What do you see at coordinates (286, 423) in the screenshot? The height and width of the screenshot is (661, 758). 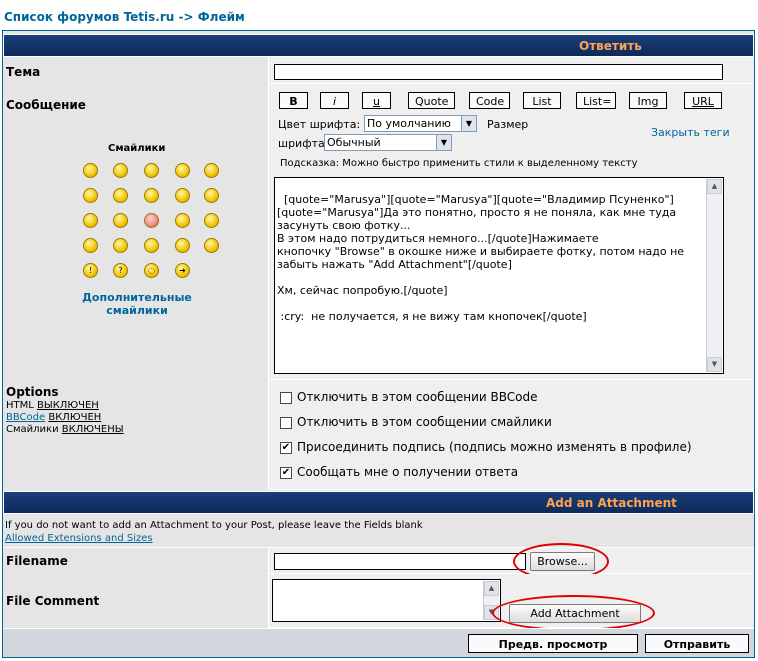 I see `disable-smilies-checkbox` at bounding box center [286, 423].